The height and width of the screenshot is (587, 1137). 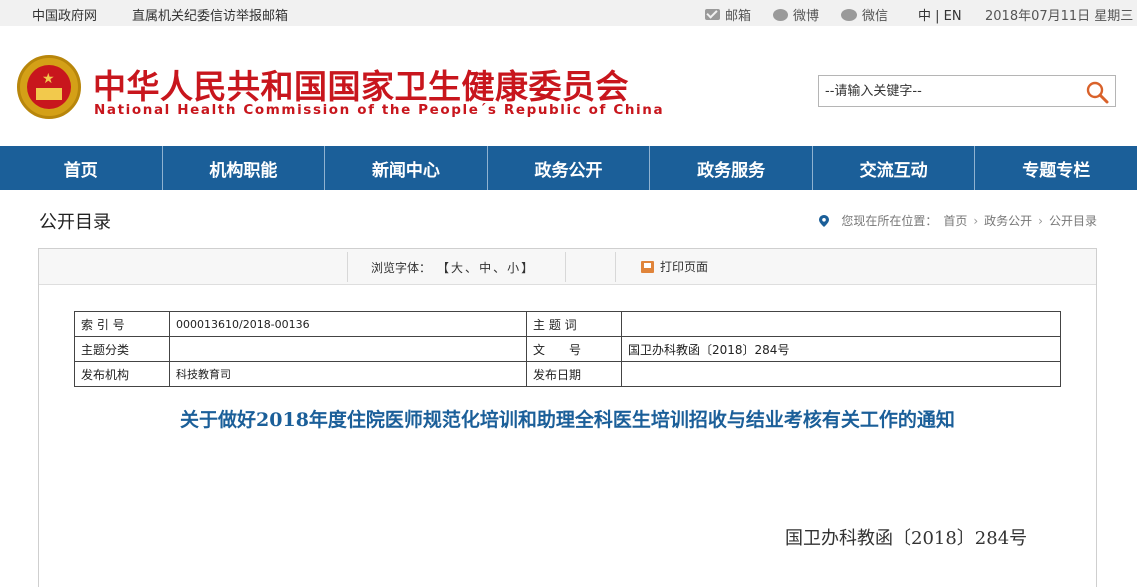 What do you see at coordinates (1073, 220) in the screenshot?
I see `breadcrumb-catalog: 公开目录` at bounding box center [1073, 220].